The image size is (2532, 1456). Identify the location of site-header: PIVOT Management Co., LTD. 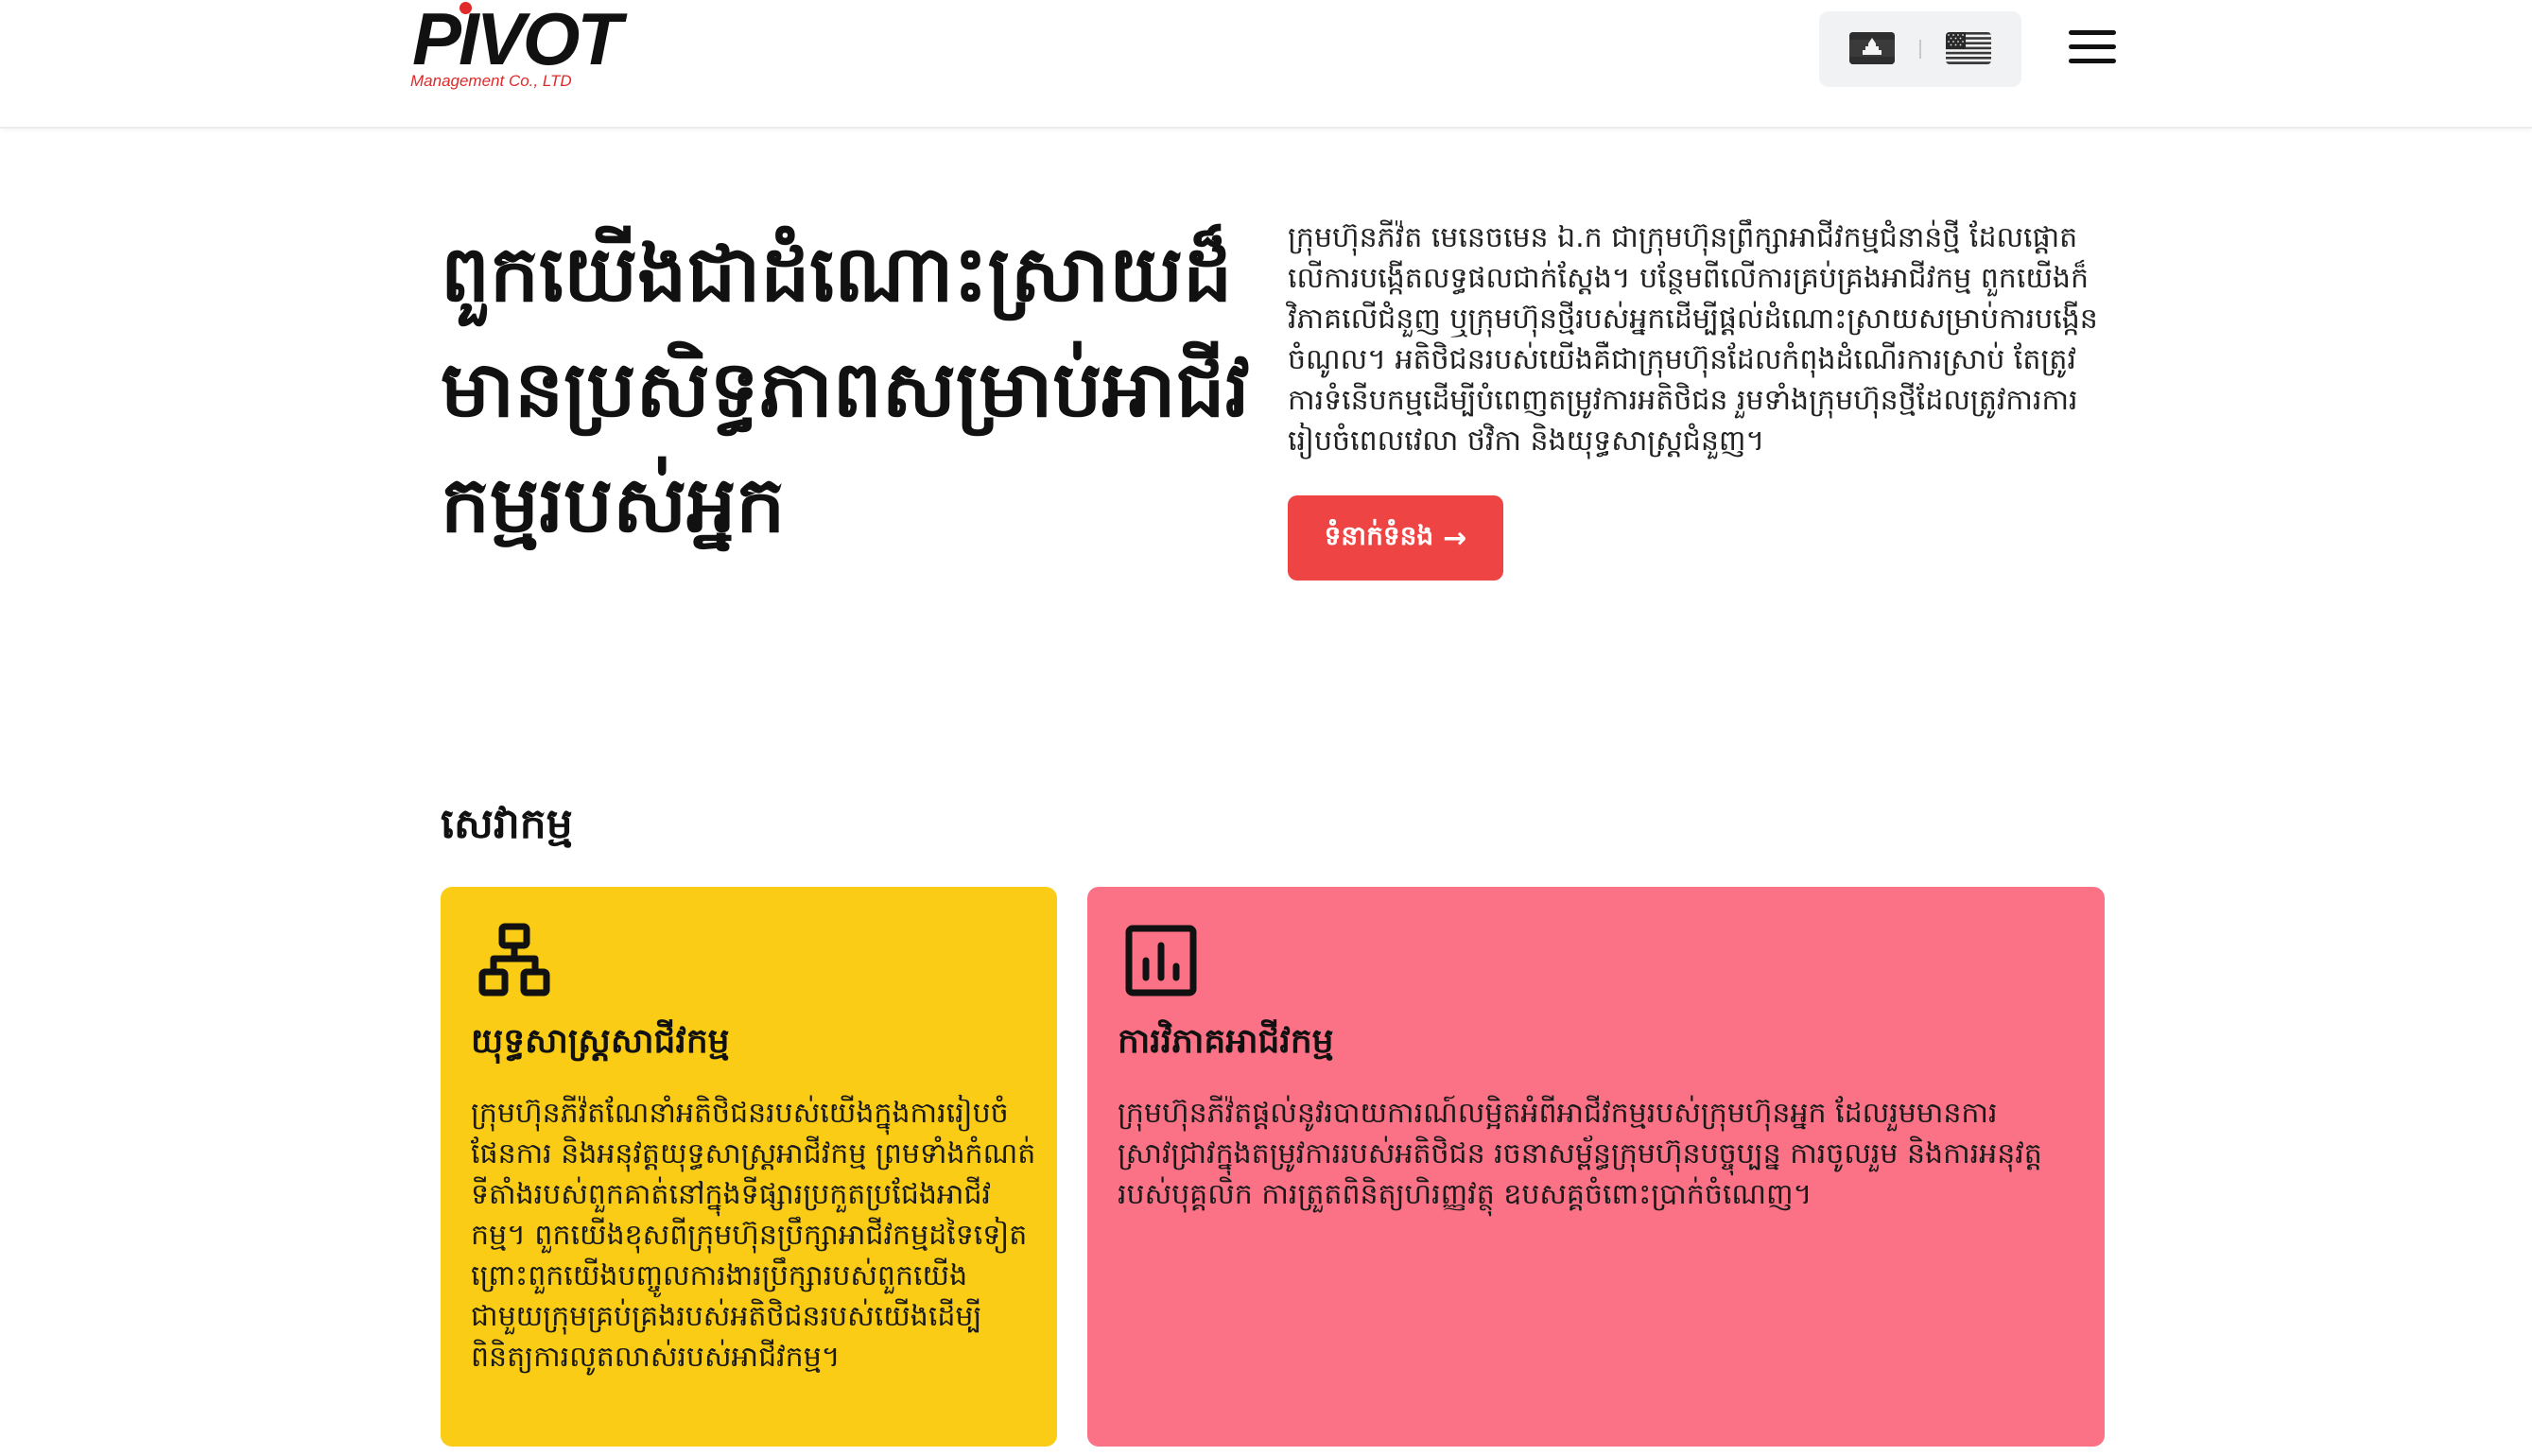
(1266, 64).